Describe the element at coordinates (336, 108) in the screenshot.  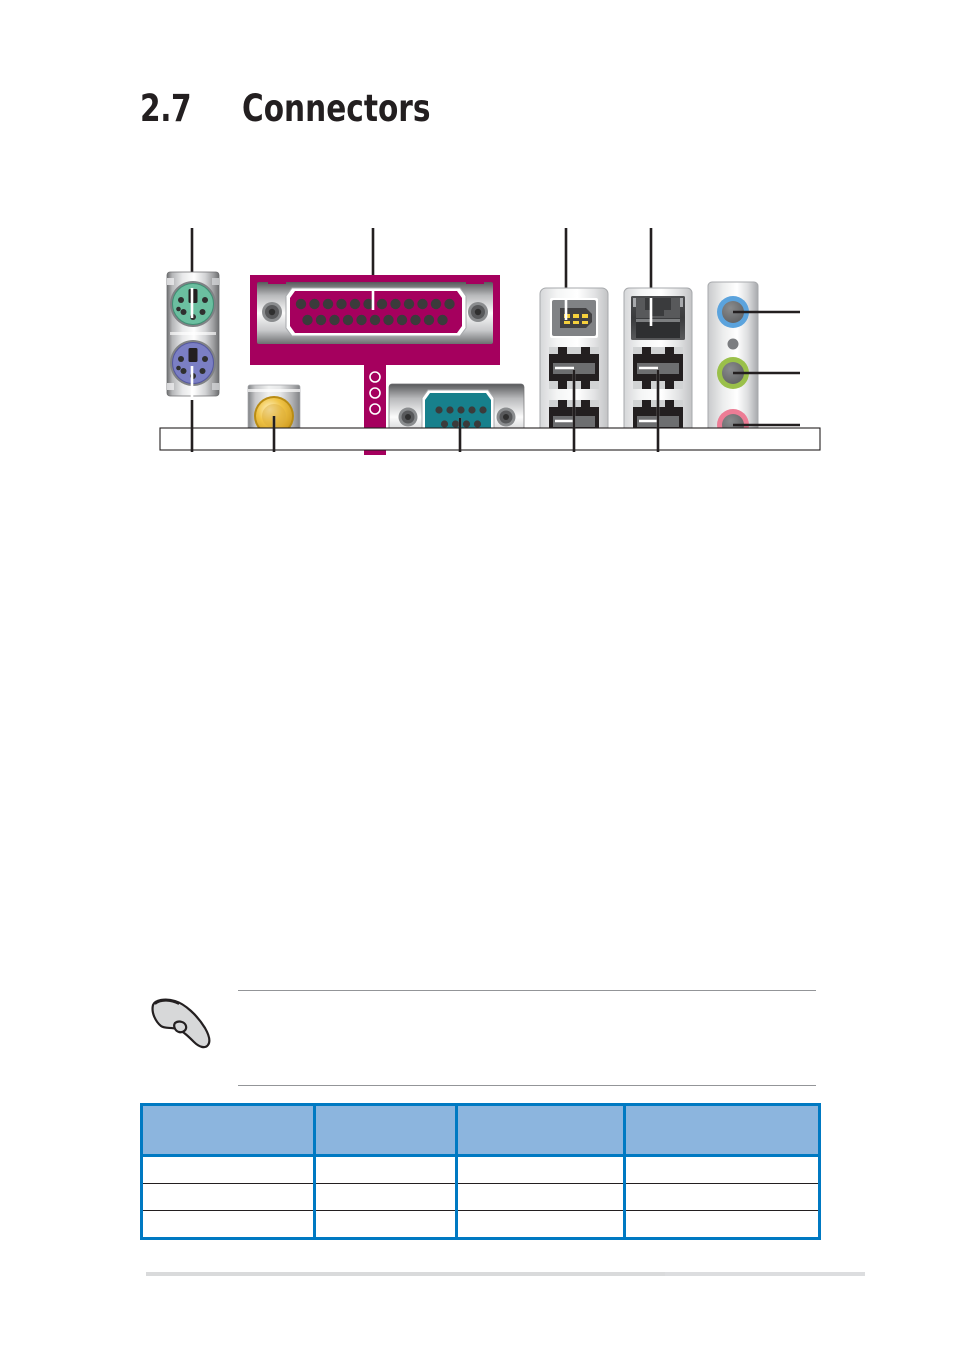
I see `section-title-text: Connectors` at that location.